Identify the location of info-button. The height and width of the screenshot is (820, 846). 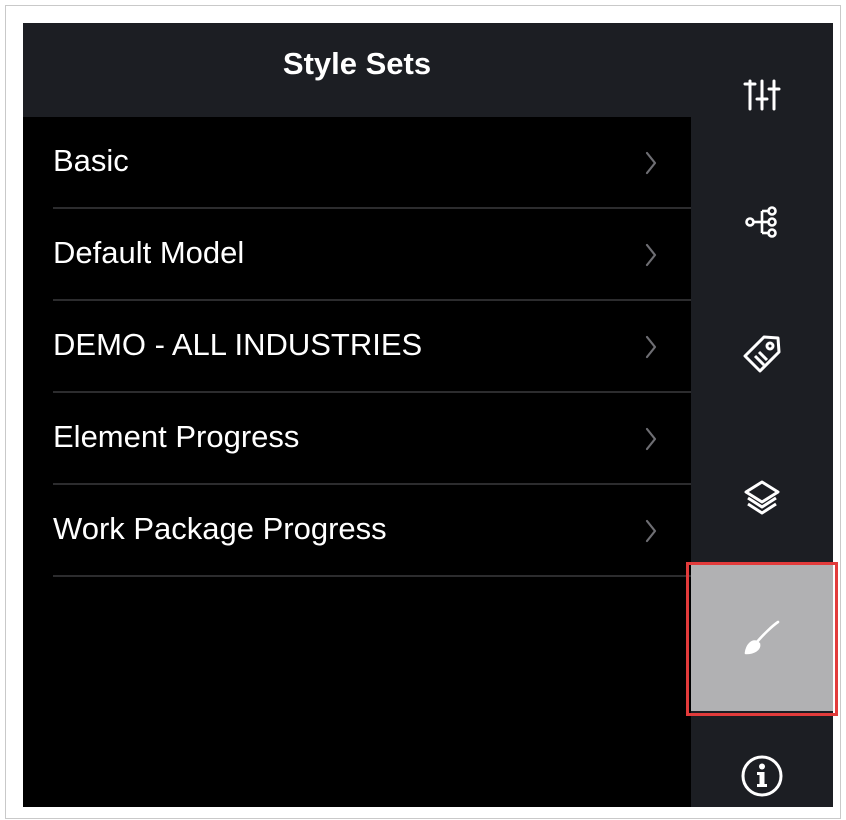
(762, 756).